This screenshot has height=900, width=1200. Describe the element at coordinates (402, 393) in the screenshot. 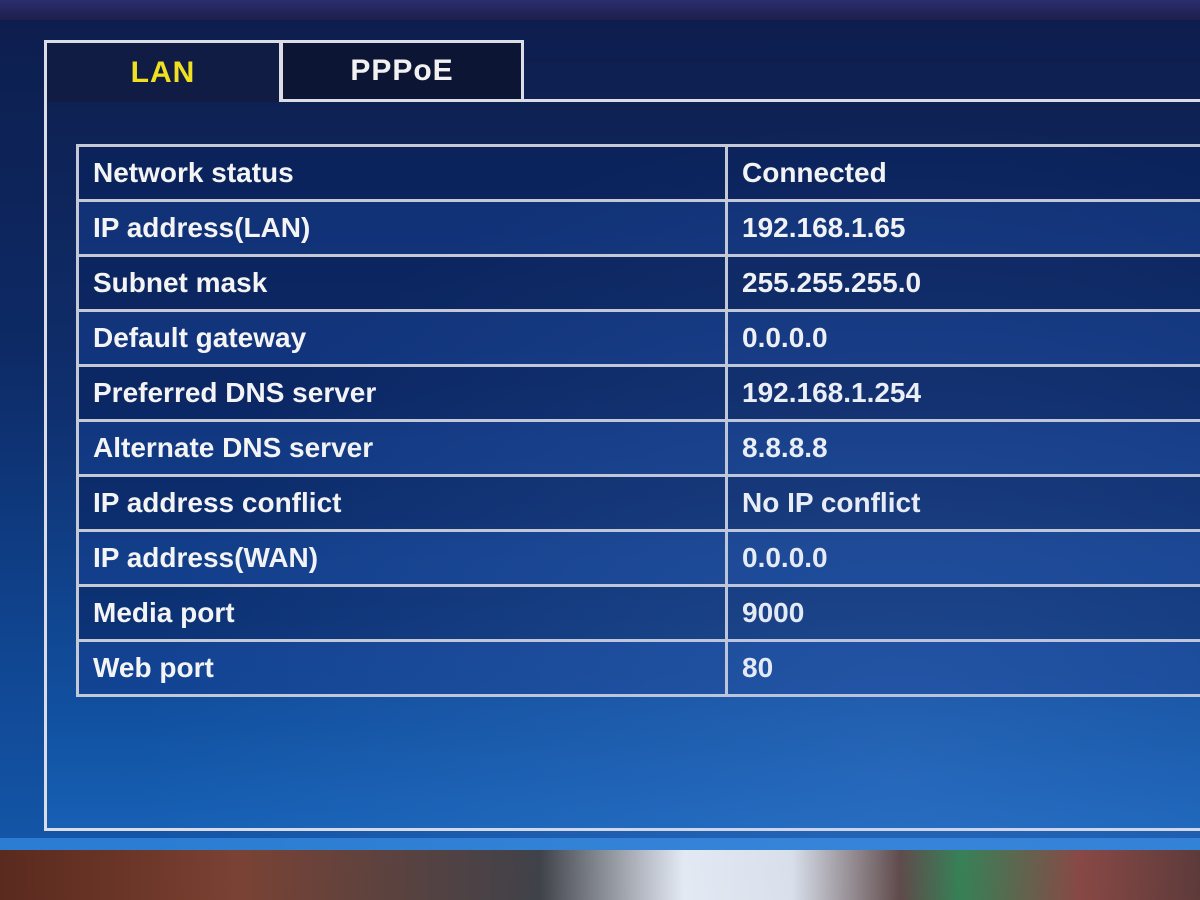

I see `preferred-dns-label: Preferred DNS server` at that location.